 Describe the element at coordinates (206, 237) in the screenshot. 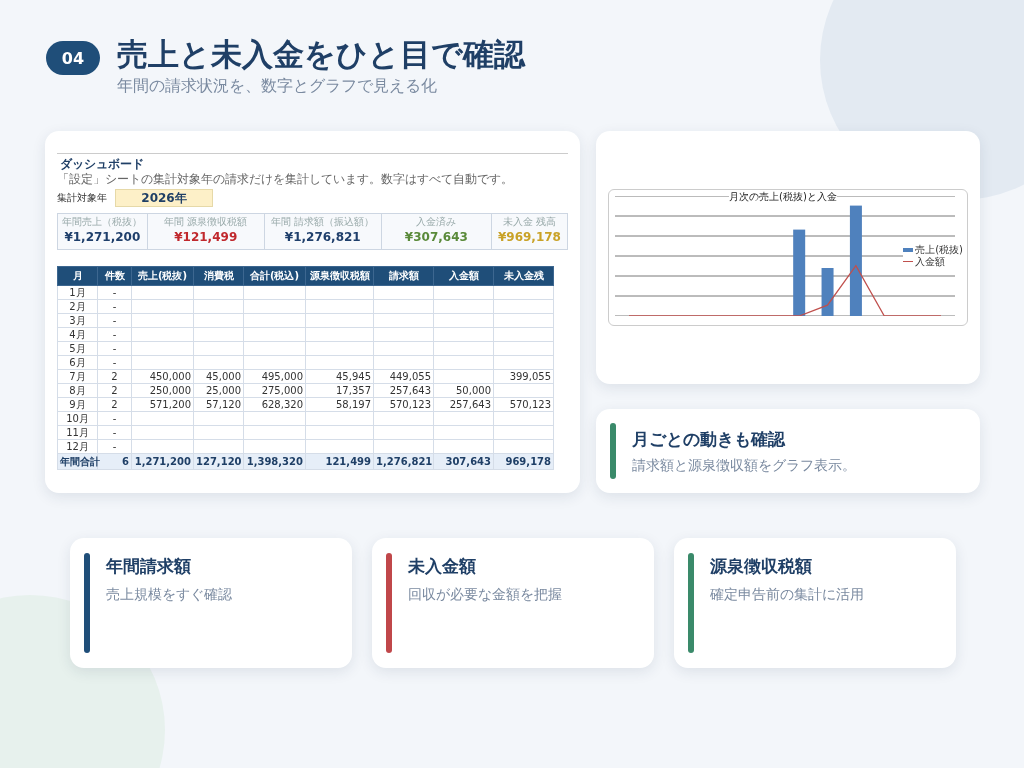

I see `kpi-value: ¥121,499` at that location.